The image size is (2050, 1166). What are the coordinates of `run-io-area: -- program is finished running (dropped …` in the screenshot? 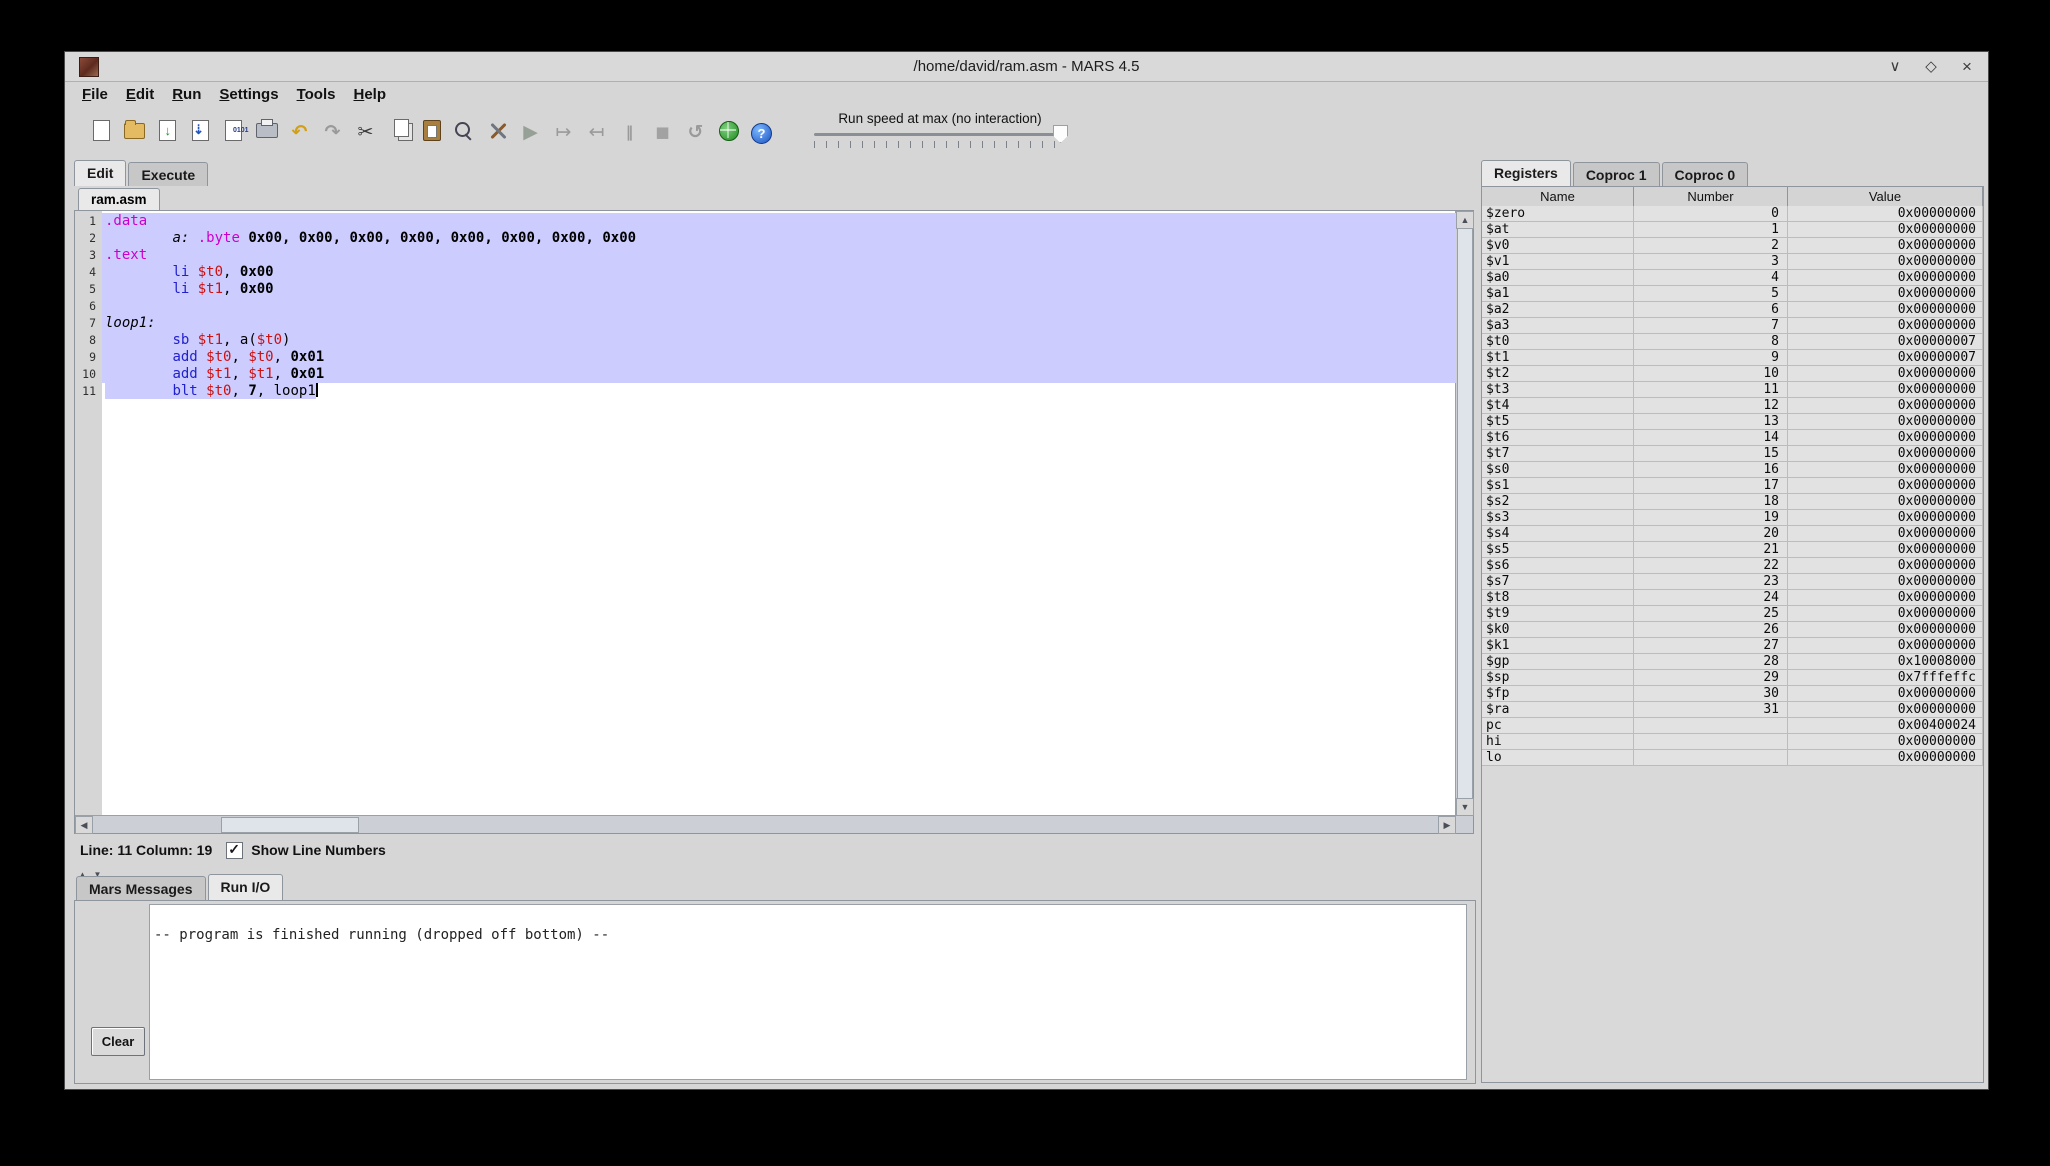 It's located at (808, 992).